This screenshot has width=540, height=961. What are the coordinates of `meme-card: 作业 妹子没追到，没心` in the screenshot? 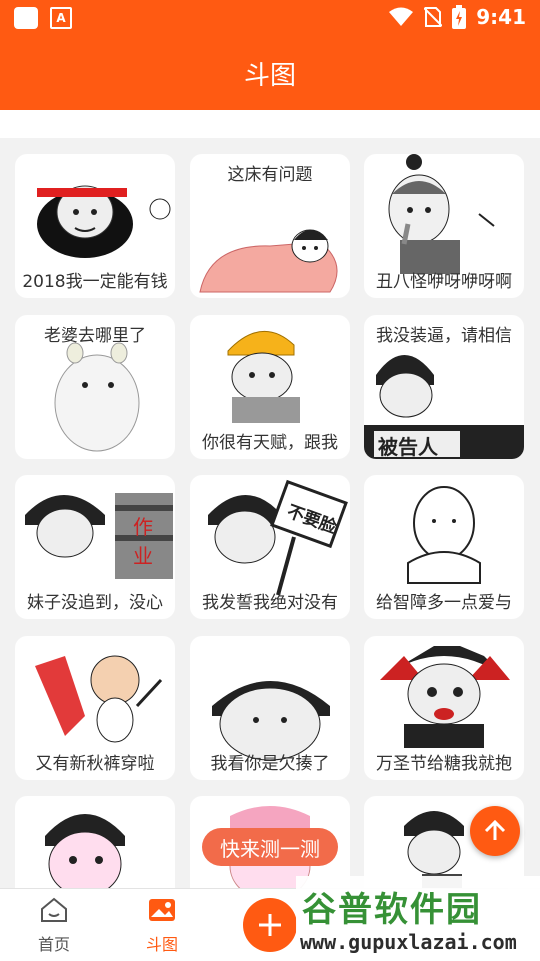 It's located at (95, 547).